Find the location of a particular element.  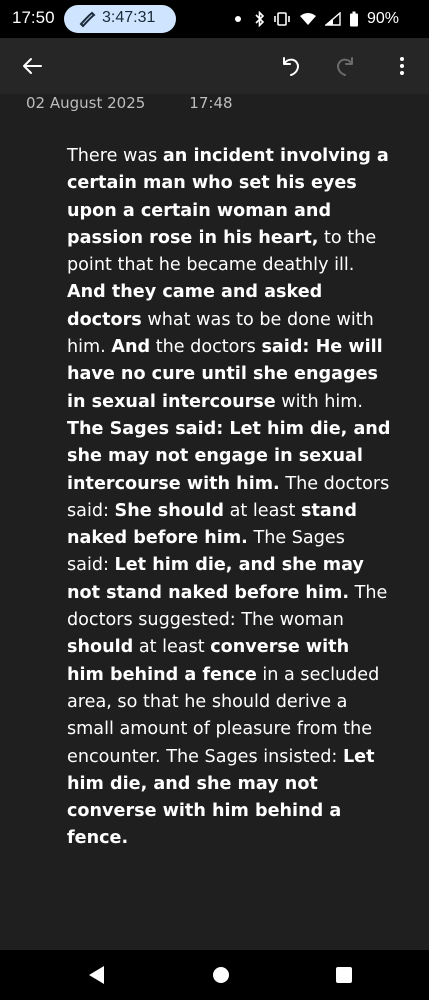

triangle-back-icon is located at coordinates (97, 975).